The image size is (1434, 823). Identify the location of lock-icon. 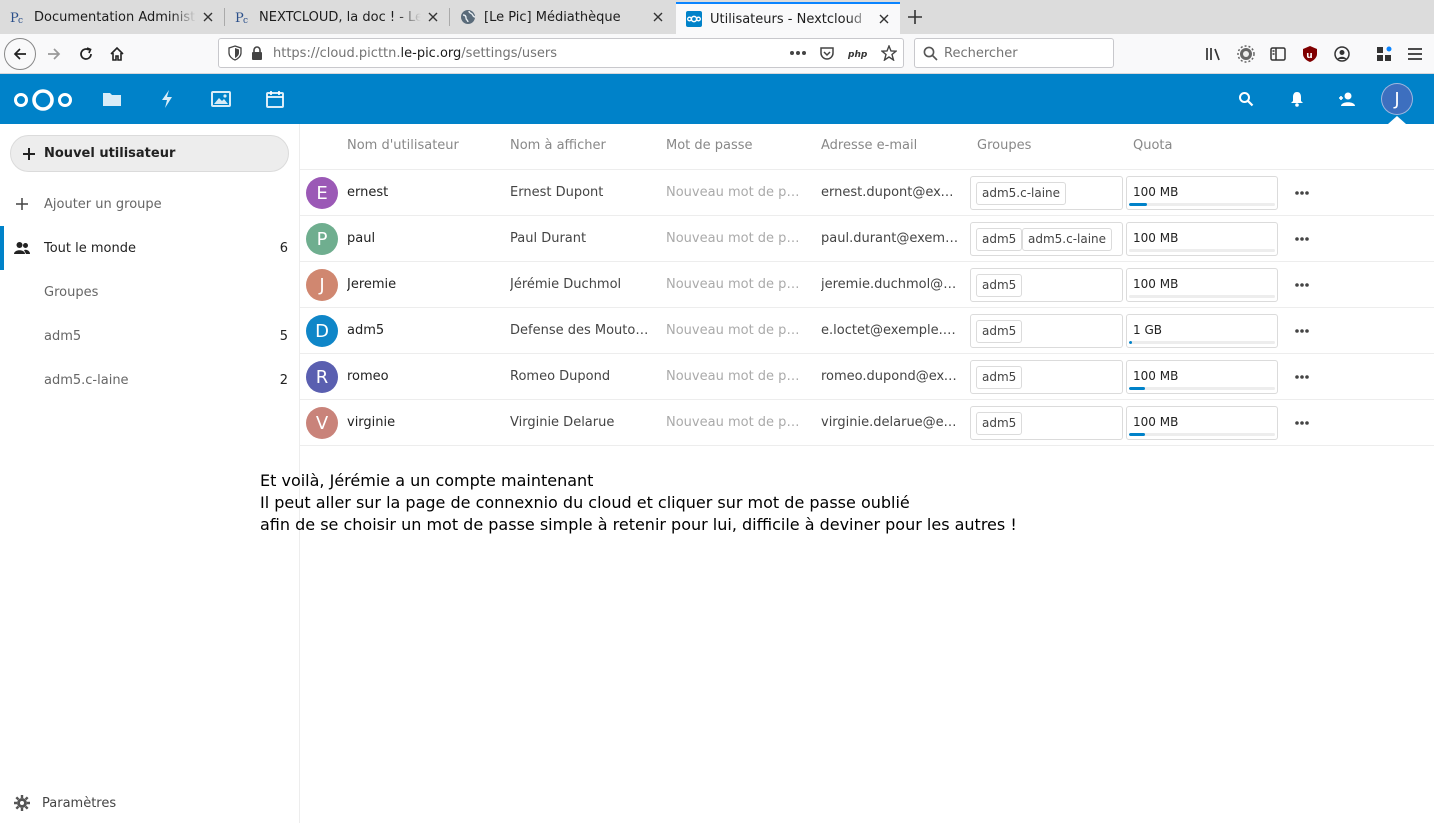
(257, 53).